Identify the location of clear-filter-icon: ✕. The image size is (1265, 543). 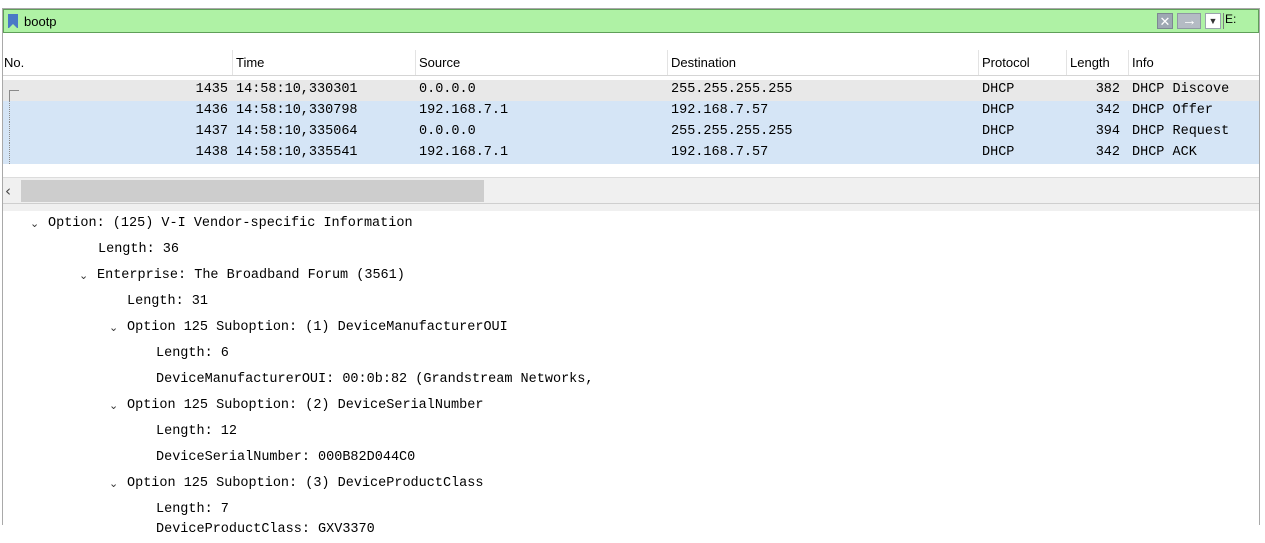
(1165, 21).